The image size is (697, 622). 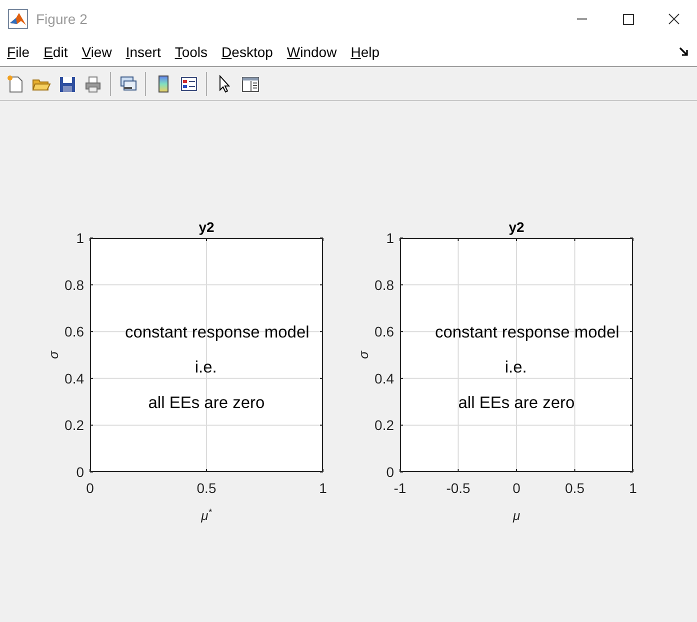 What do you see at coordinates (93, 84) in the screenshot?
I see `printer-icon` at bounding box center [93, 84].